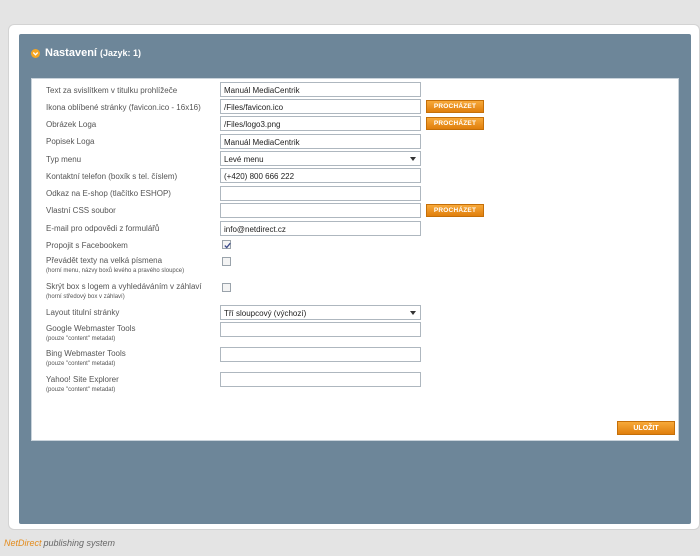 The width and height of the screenshot is (700, 556). What do you see at coordinates (70, 141) in the screenshot?
I see `label-logo-caption: Popisek Loga` at bounding box center [70, 141].